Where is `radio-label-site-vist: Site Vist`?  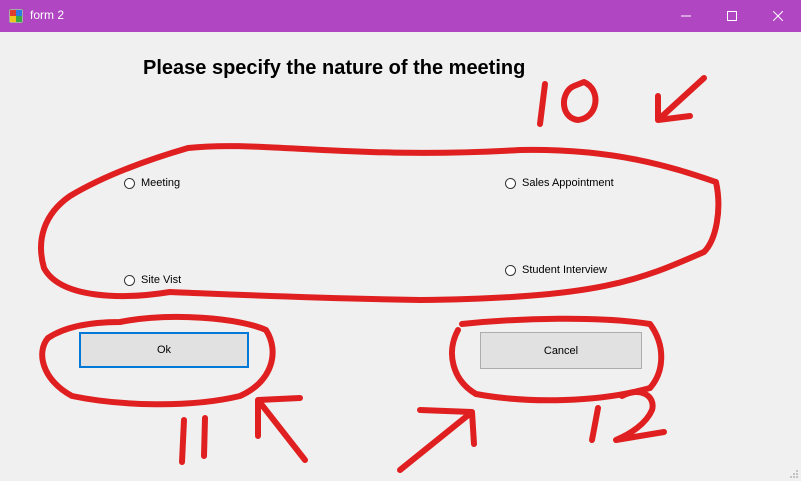
radio-label-site-vist: Site Vist is located at coordinates (161, 280).